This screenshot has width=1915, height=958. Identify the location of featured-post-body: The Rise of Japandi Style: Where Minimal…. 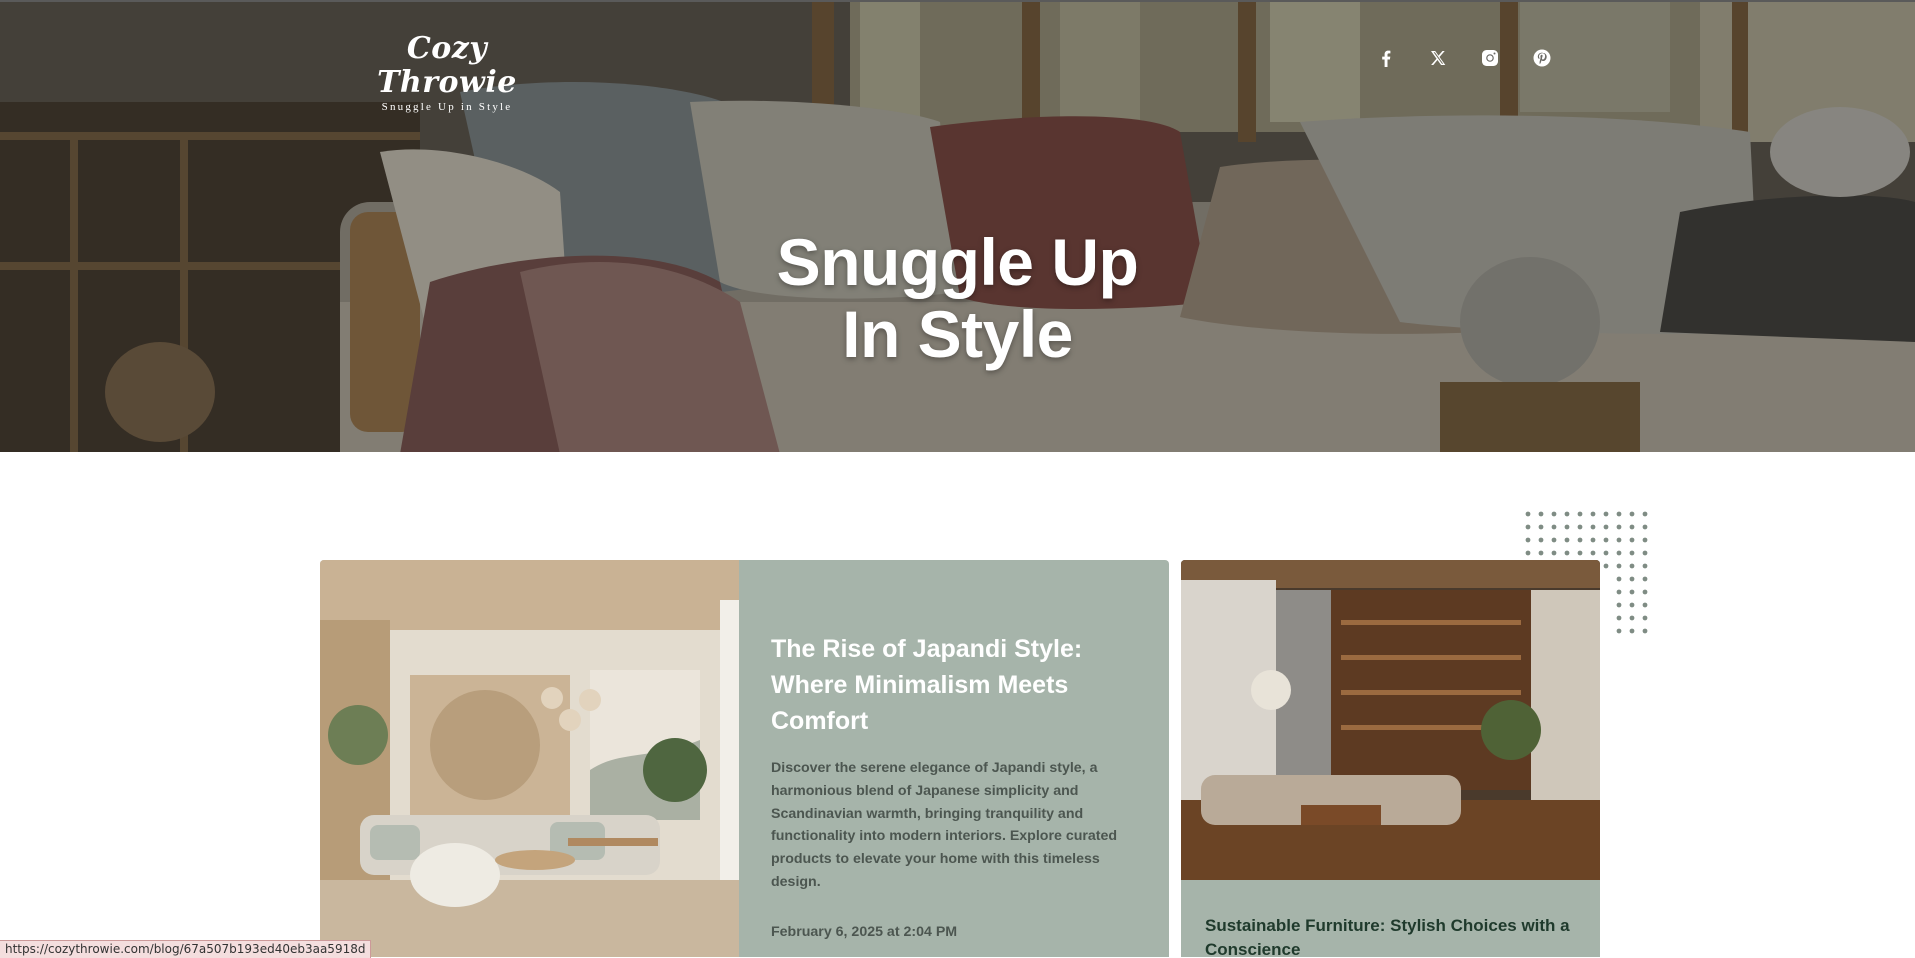
(956, 785).